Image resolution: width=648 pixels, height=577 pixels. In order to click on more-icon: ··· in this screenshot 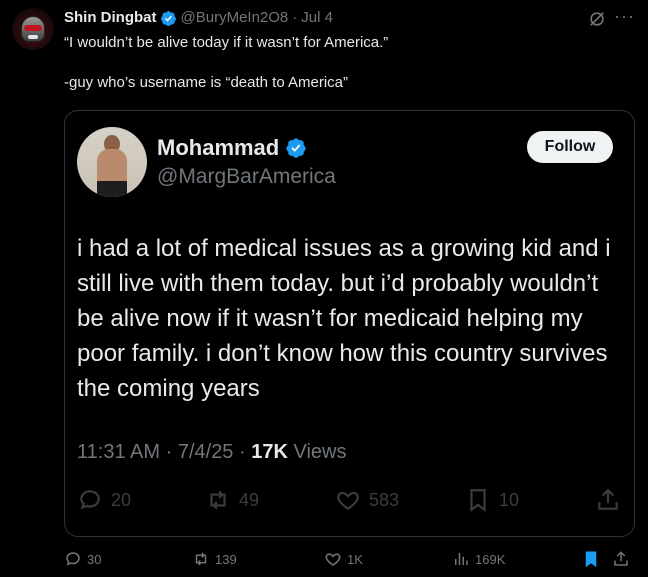, I will do `click(624, 17)`.